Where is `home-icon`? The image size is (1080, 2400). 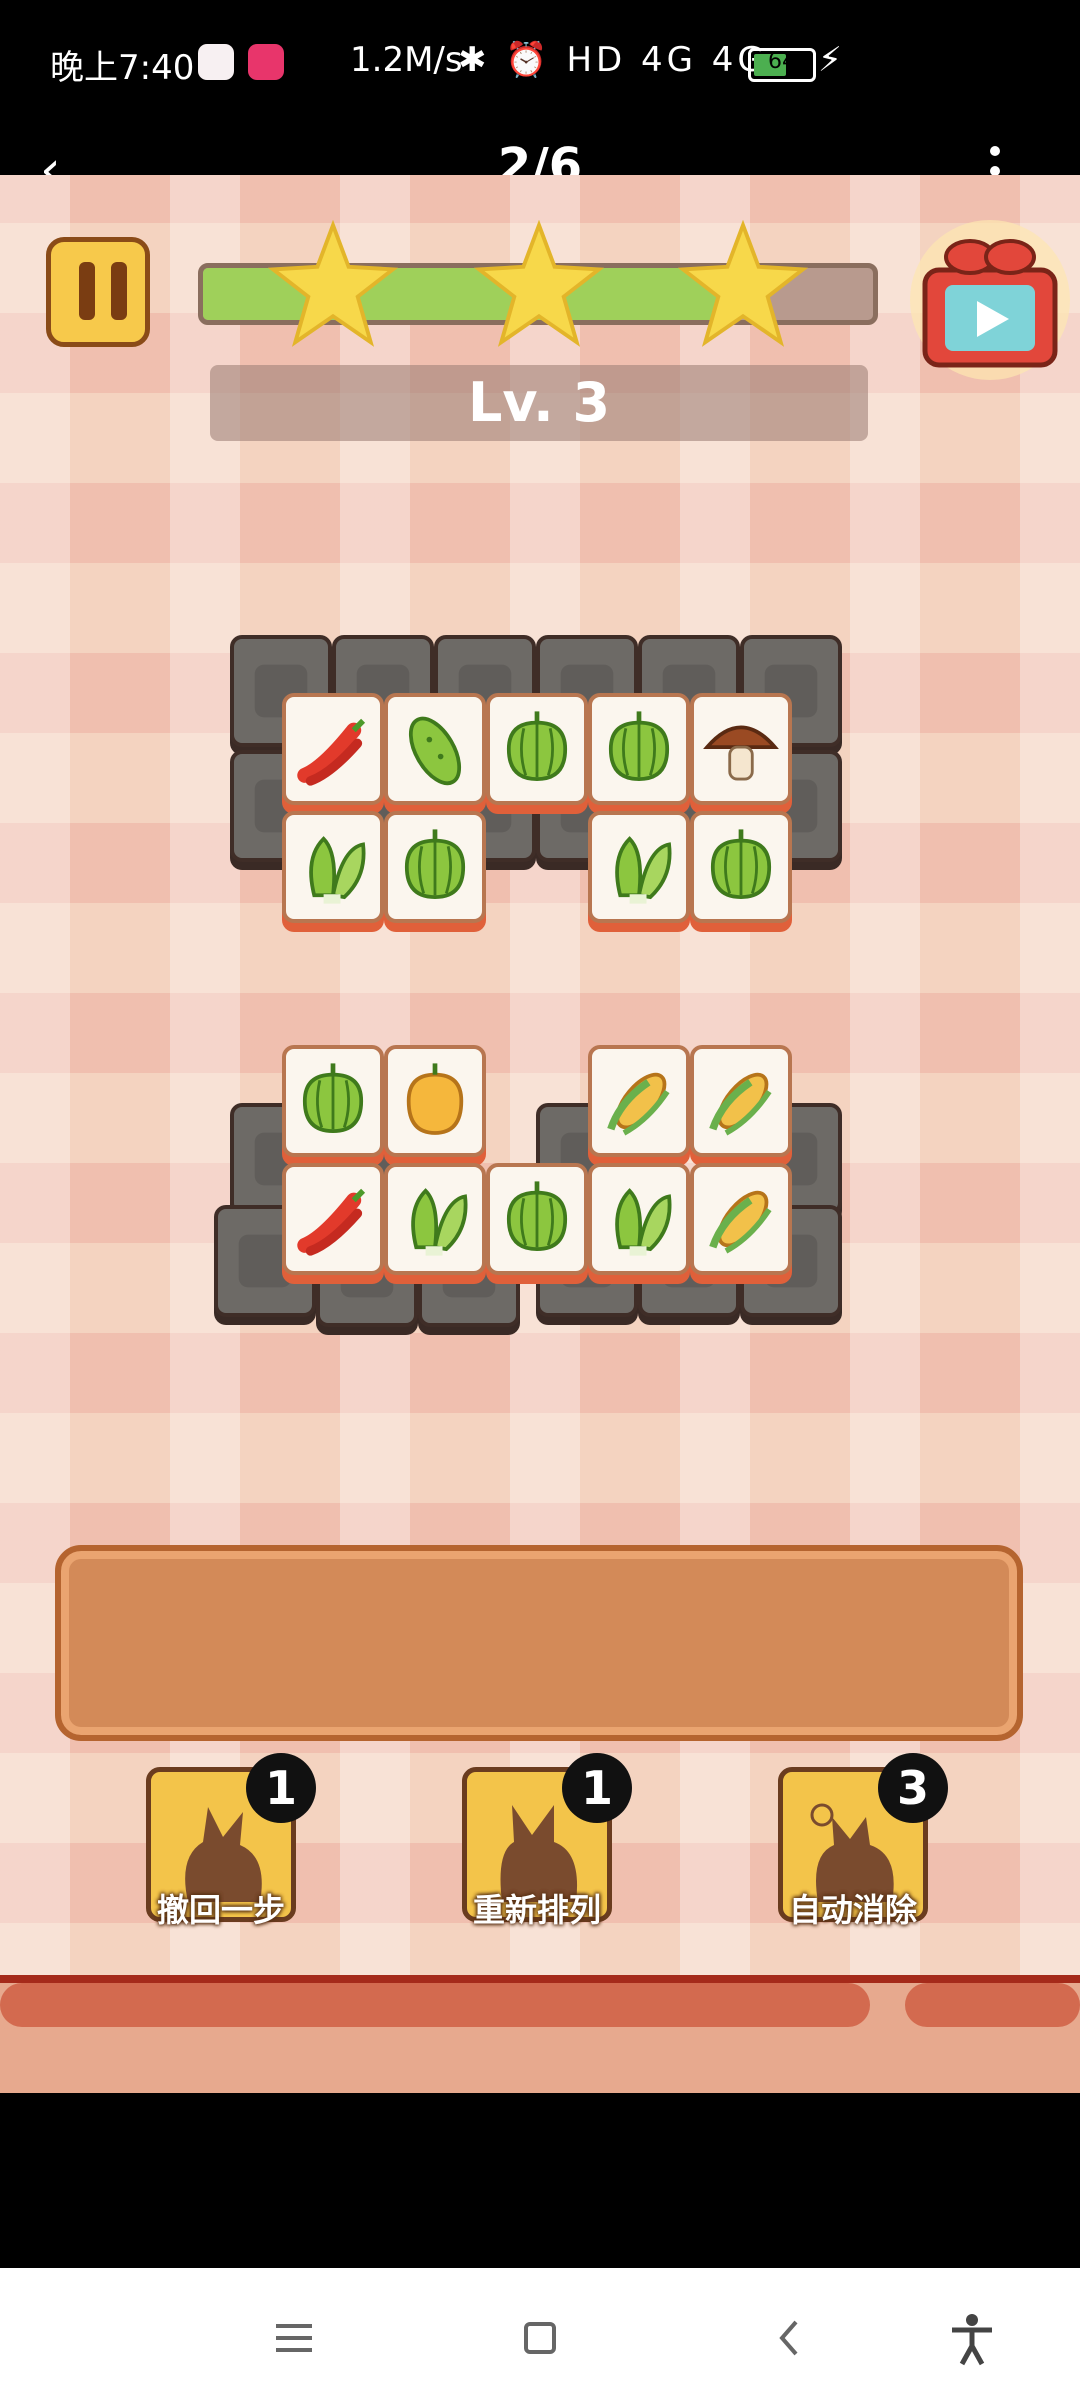
home-icon is located at coordinates (540, 2338).